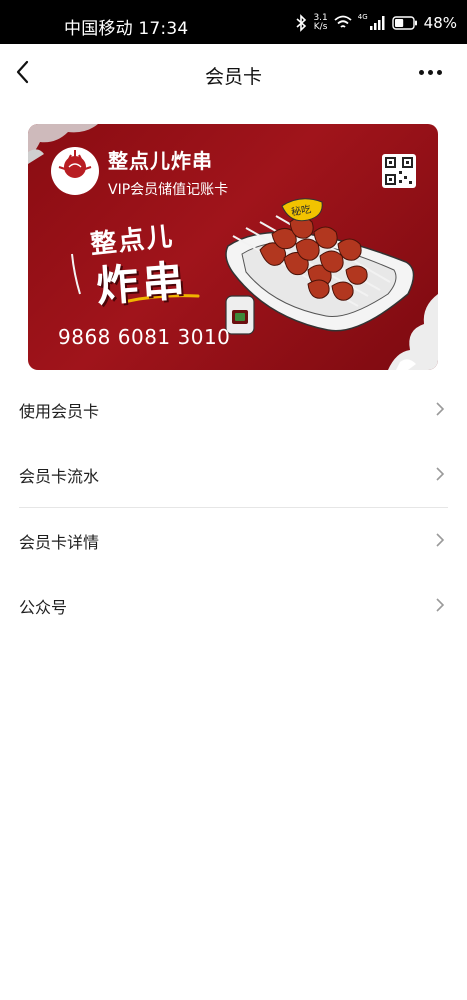 This screenshot has width=467, height=1000. I want to click on bluetooth-icon, so click(301, 23).